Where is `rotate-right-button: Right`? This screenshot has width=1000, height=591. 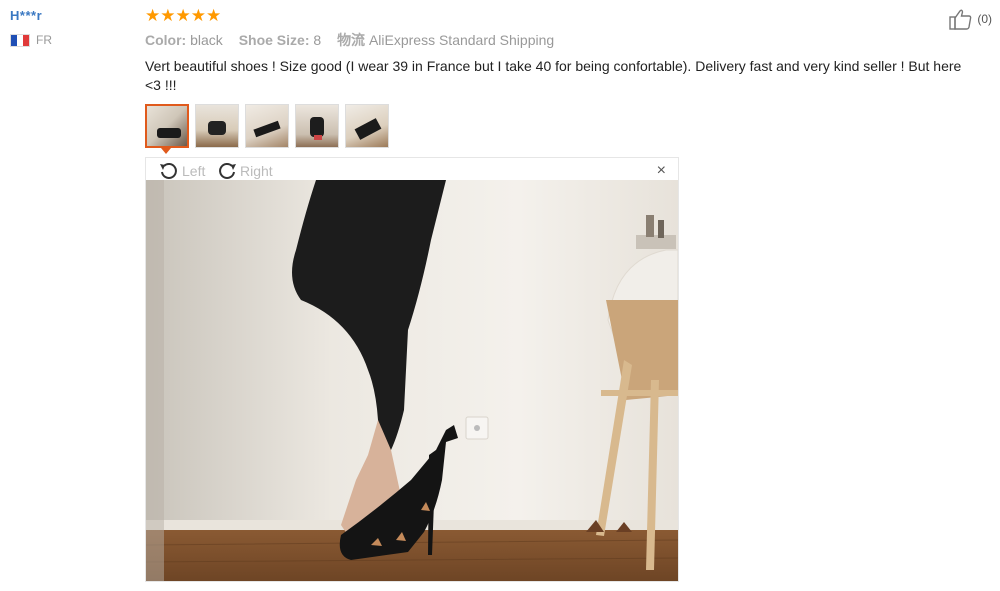
rotate-right-button: Right is located at coordinates (244, 171).